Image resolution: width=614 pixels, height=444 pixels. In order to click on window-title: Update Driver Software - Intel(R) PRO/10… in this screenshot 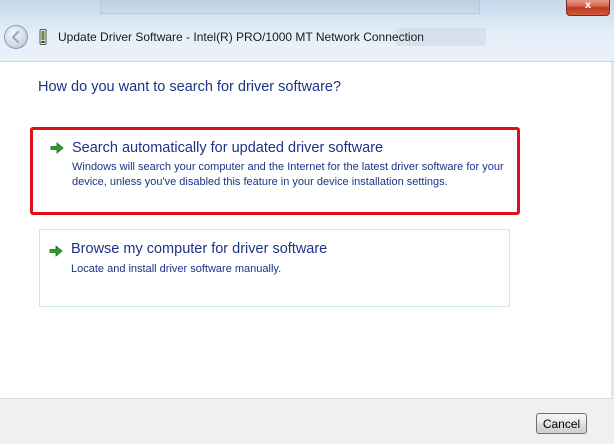, I will do `click(241, 37)`.